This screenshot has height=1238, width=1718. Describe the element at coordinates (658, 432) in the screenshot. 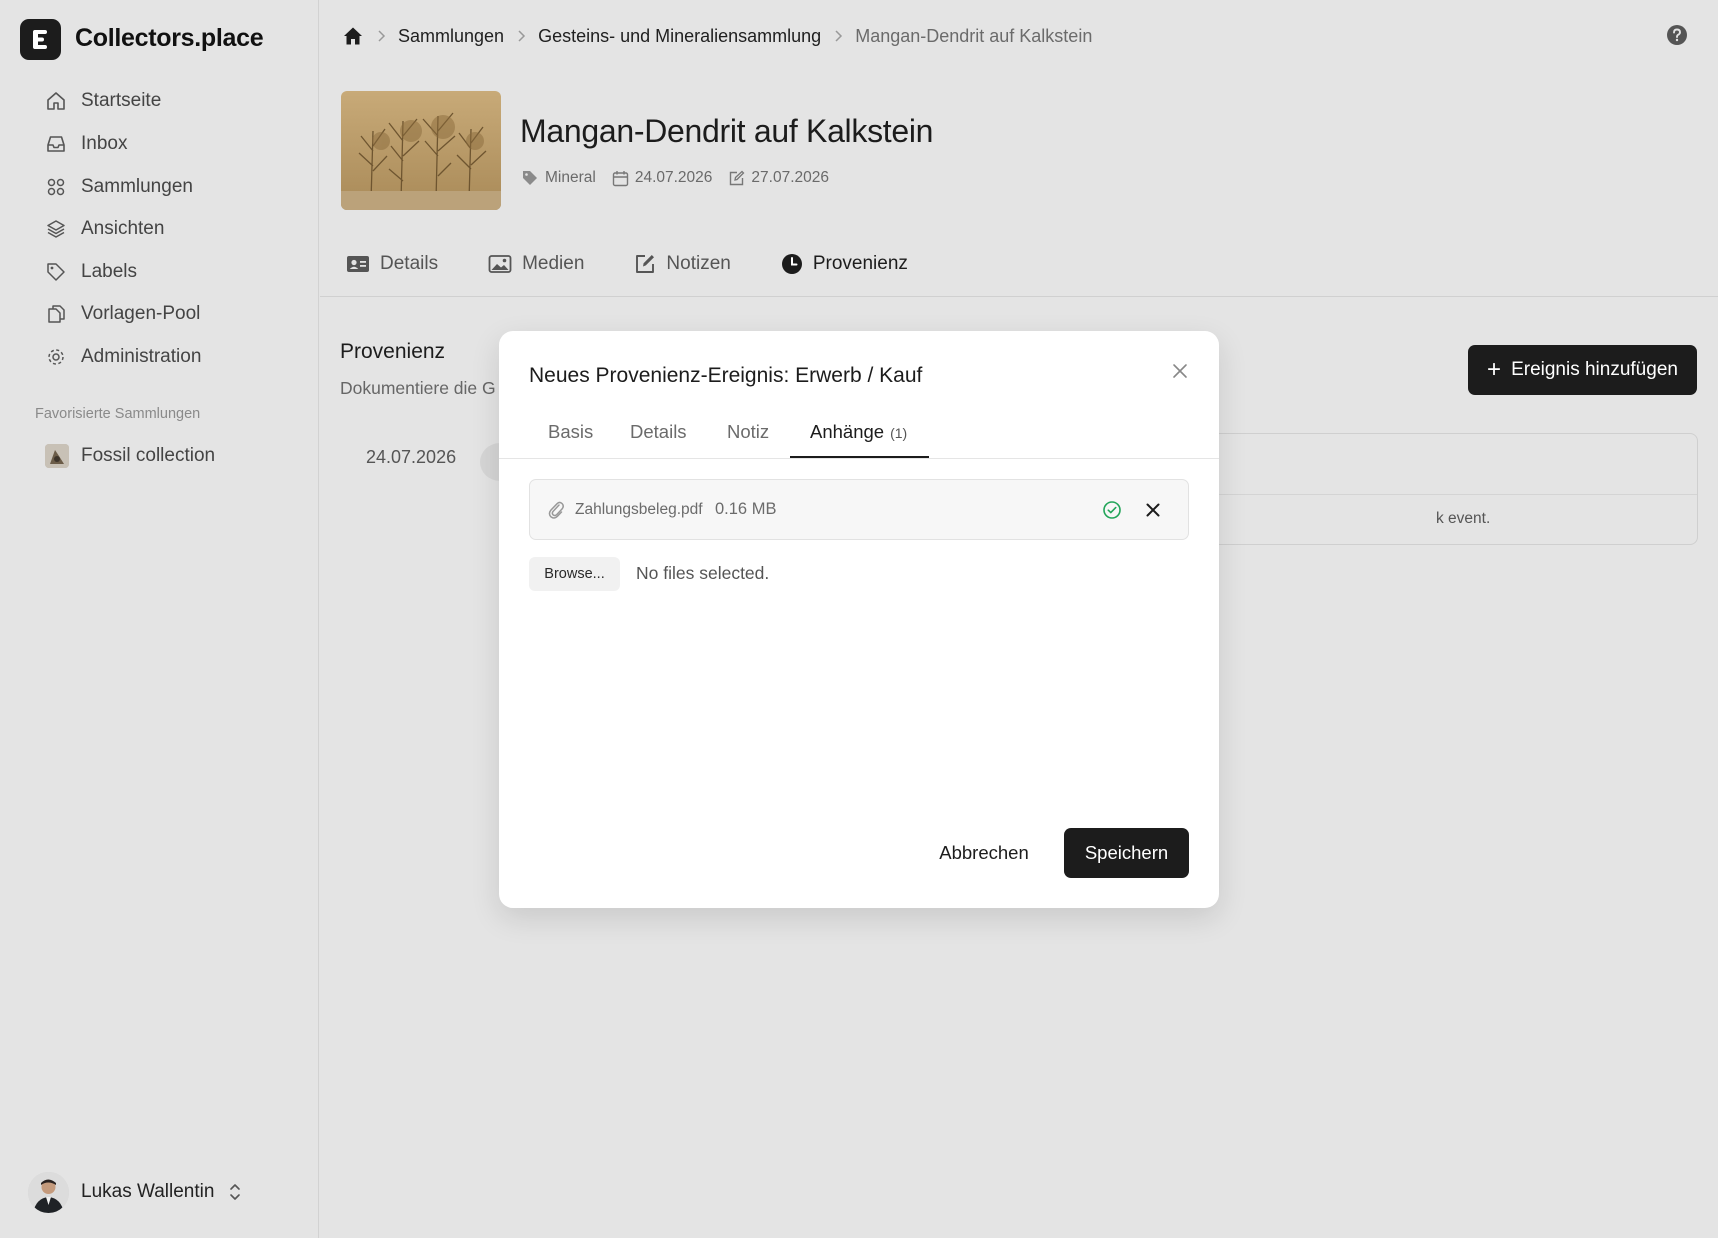

I see `modal-tab-details: Details` at that location.